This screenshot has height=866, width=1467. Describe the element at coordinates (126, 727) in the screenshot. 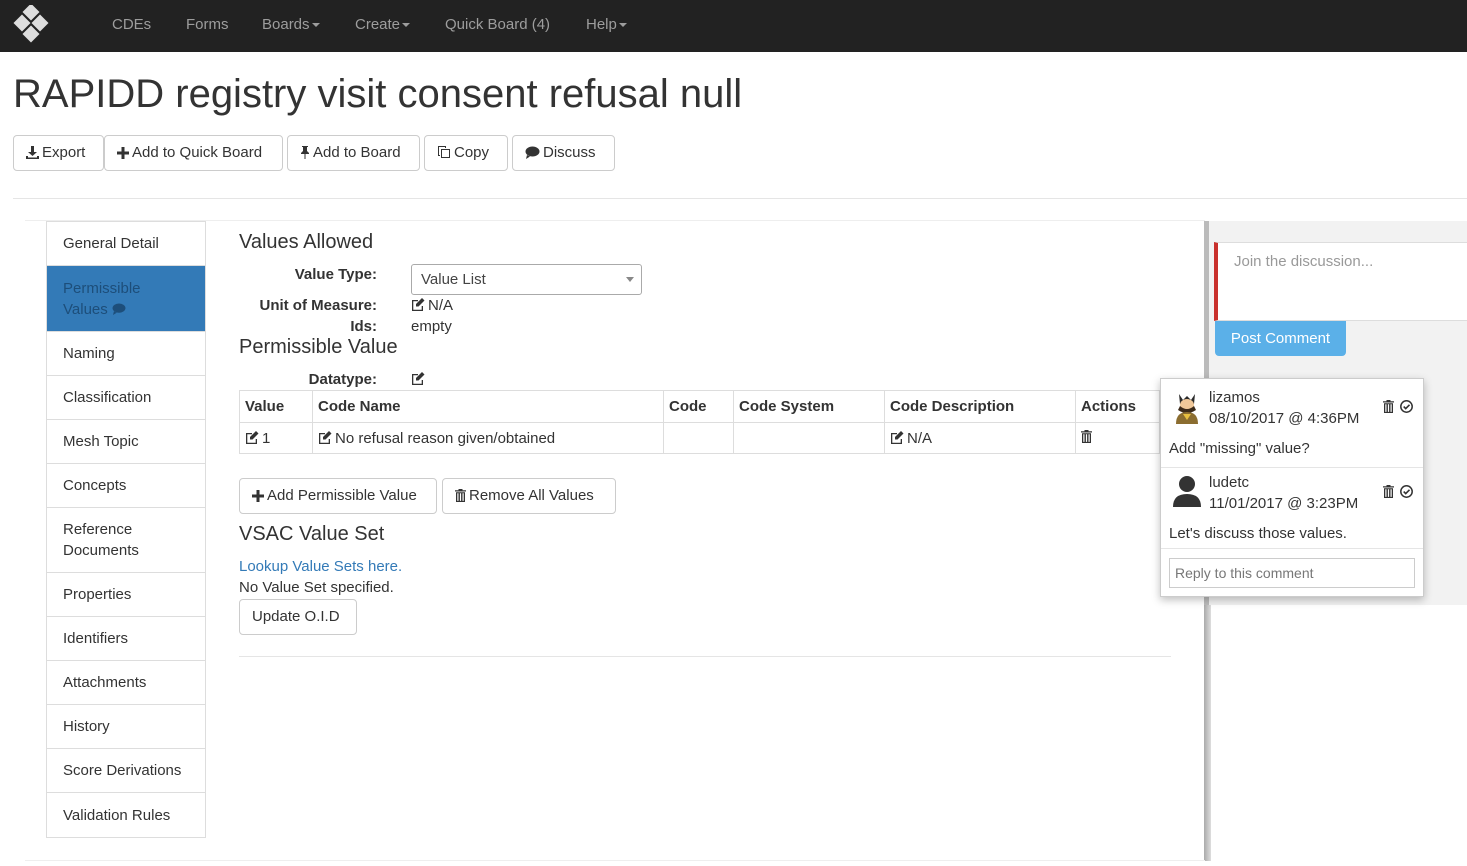

I see `sidebar-item-history: History` at that location.